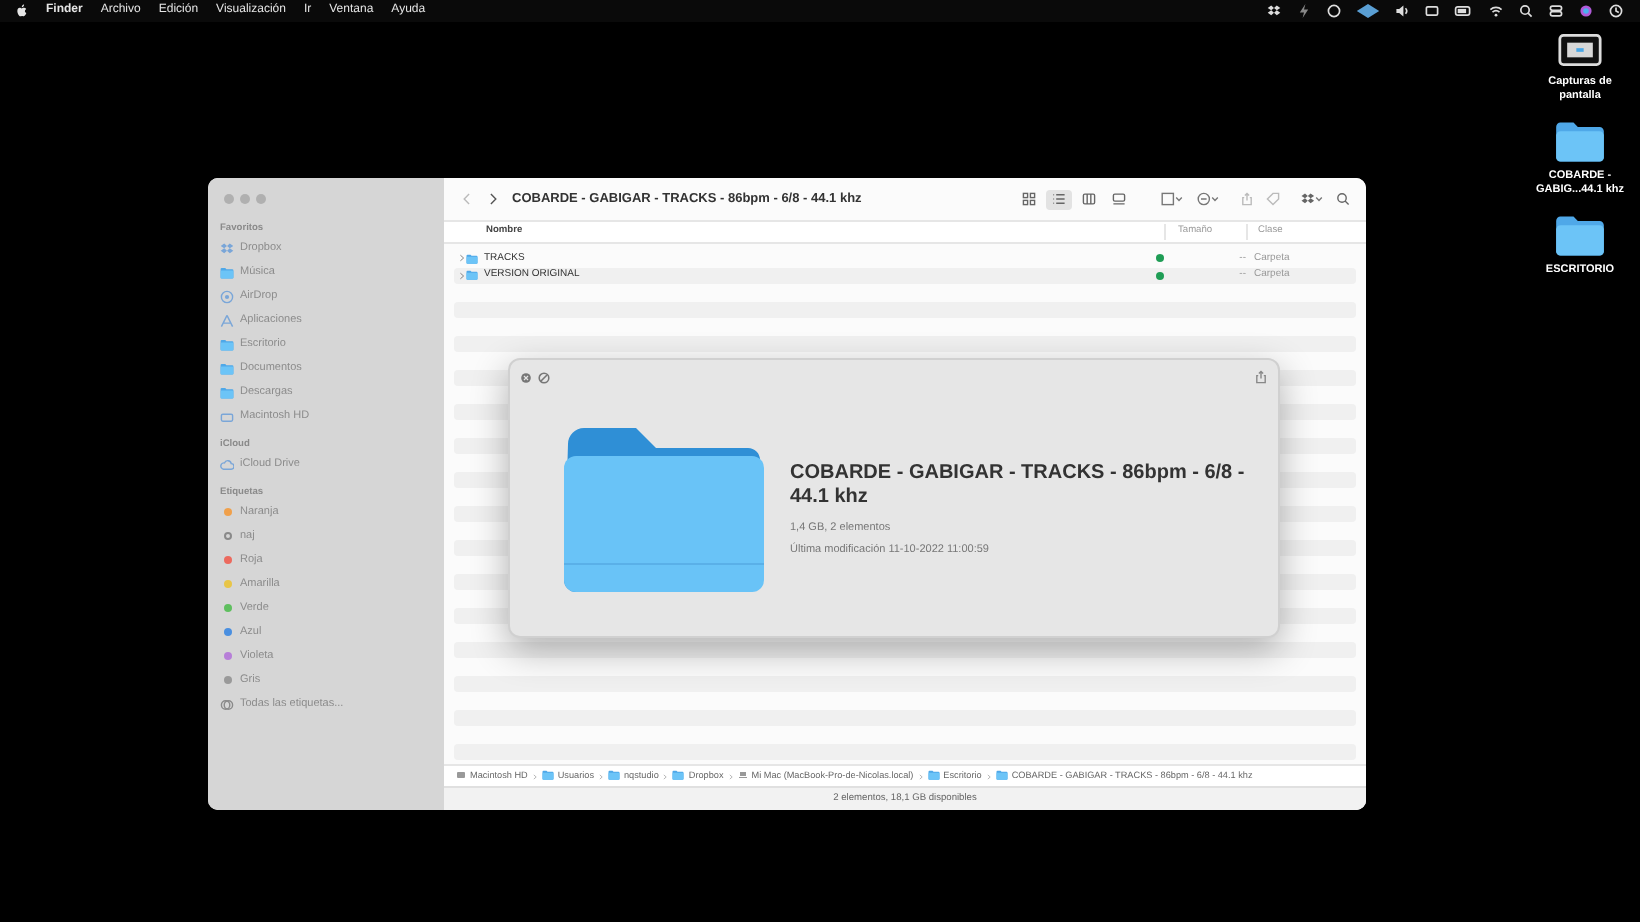 Image resolution: width=1640 pixels, height=922 pixels. Describe the element at coordinates (227, 536) in the screenshot. I see `tag-ring-icon` at that location.